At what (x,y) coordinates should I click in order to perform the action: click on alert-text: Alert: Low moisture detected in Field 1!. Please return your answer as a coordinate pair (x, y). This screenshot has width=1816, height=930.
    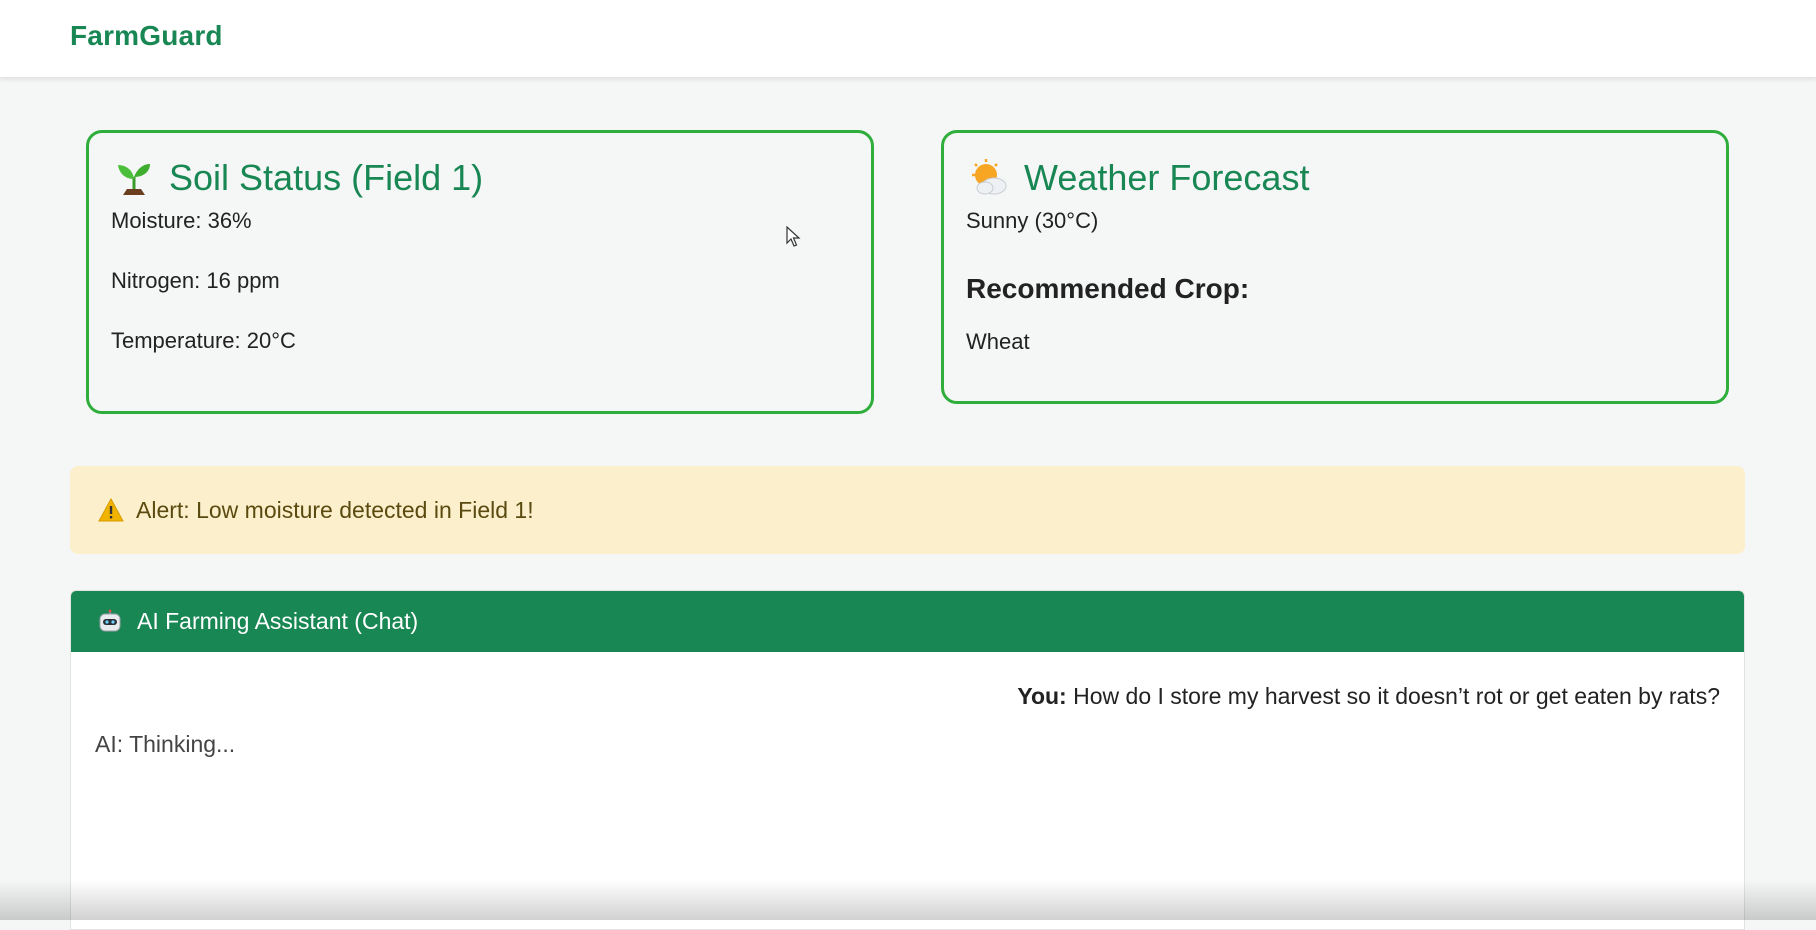
    Looking at the image, I should click on (335, 509).